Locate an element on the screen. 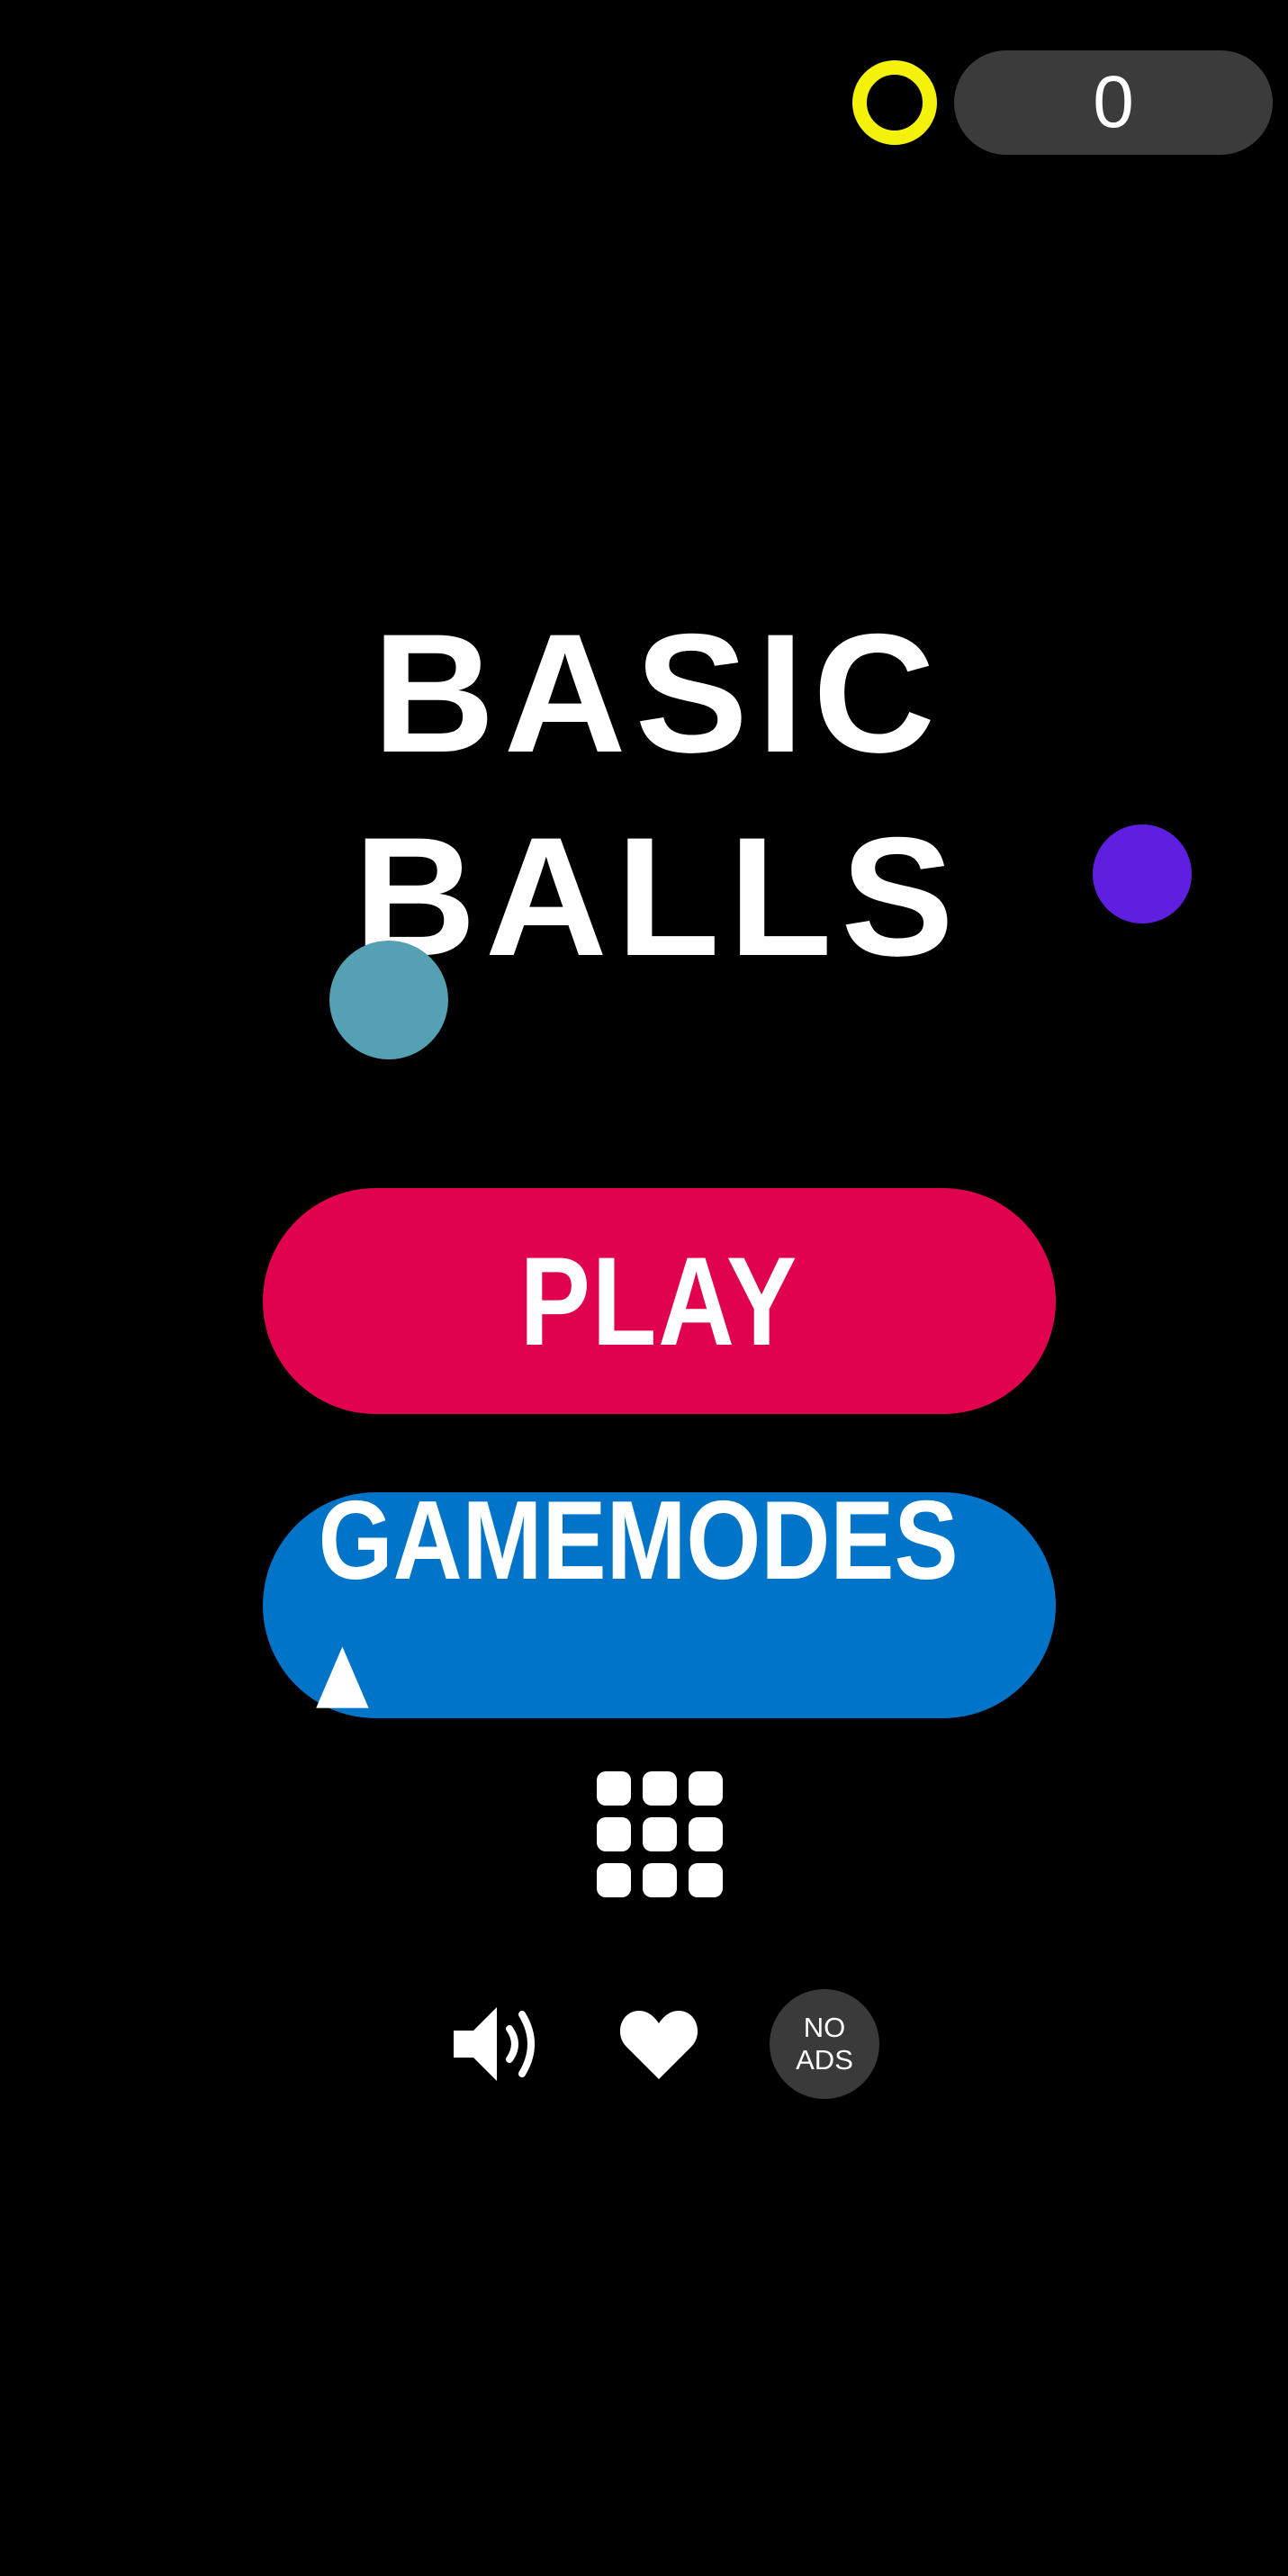 Image resolution: width=1288 pixels, height=2576 pixels. gamemodes-button-label: GAMEMODES ▴ is located at coordinates (638, 1605).